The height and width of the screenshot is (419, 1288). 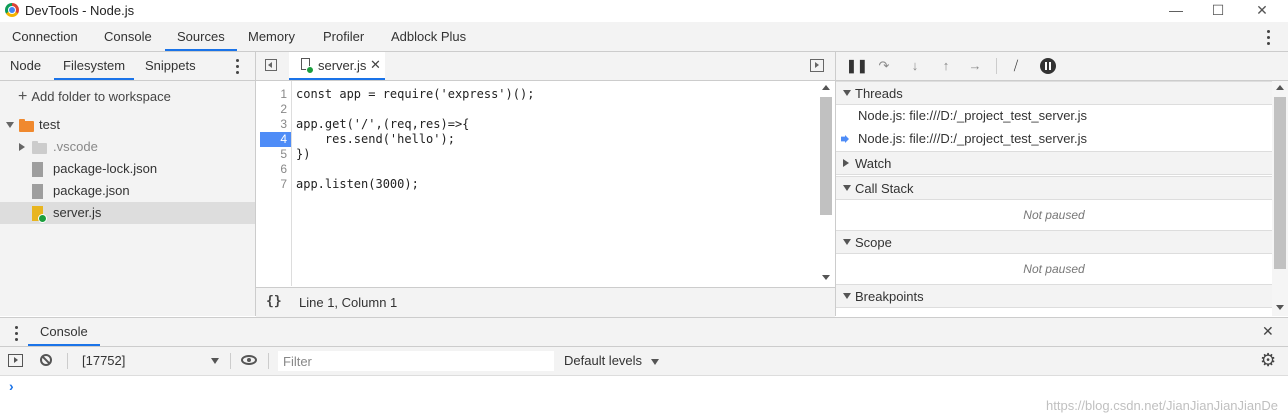 What do you see at coordinates (310, 70) in the screenshot?
I see `mapped-status-icon` at bounding box center [310, 70].